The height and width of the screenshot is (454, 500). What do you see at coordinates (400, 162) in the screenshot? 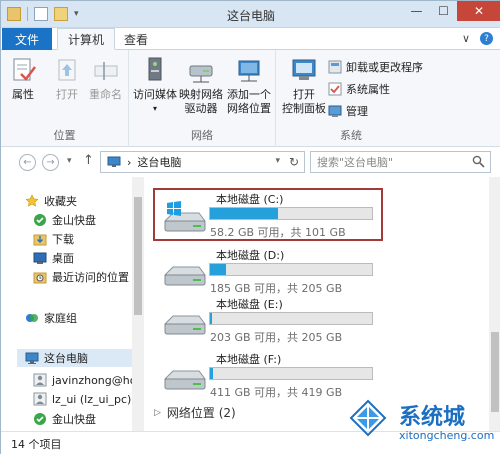
I see `search-input: 搜索"这台电脑"` at bounding box center [400, 162].